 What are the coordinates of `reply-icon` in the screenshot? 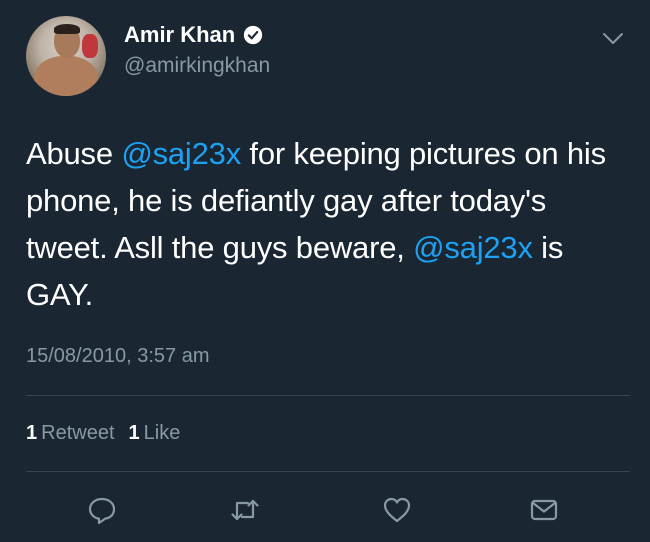 It's located at (102, 511).